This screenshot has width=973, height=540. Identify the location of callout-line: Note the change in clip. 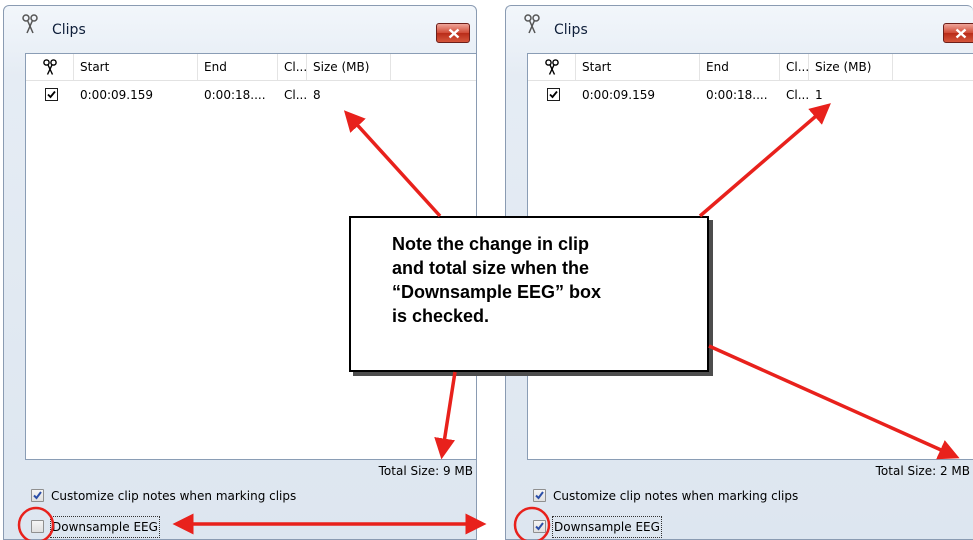
(491, 244).